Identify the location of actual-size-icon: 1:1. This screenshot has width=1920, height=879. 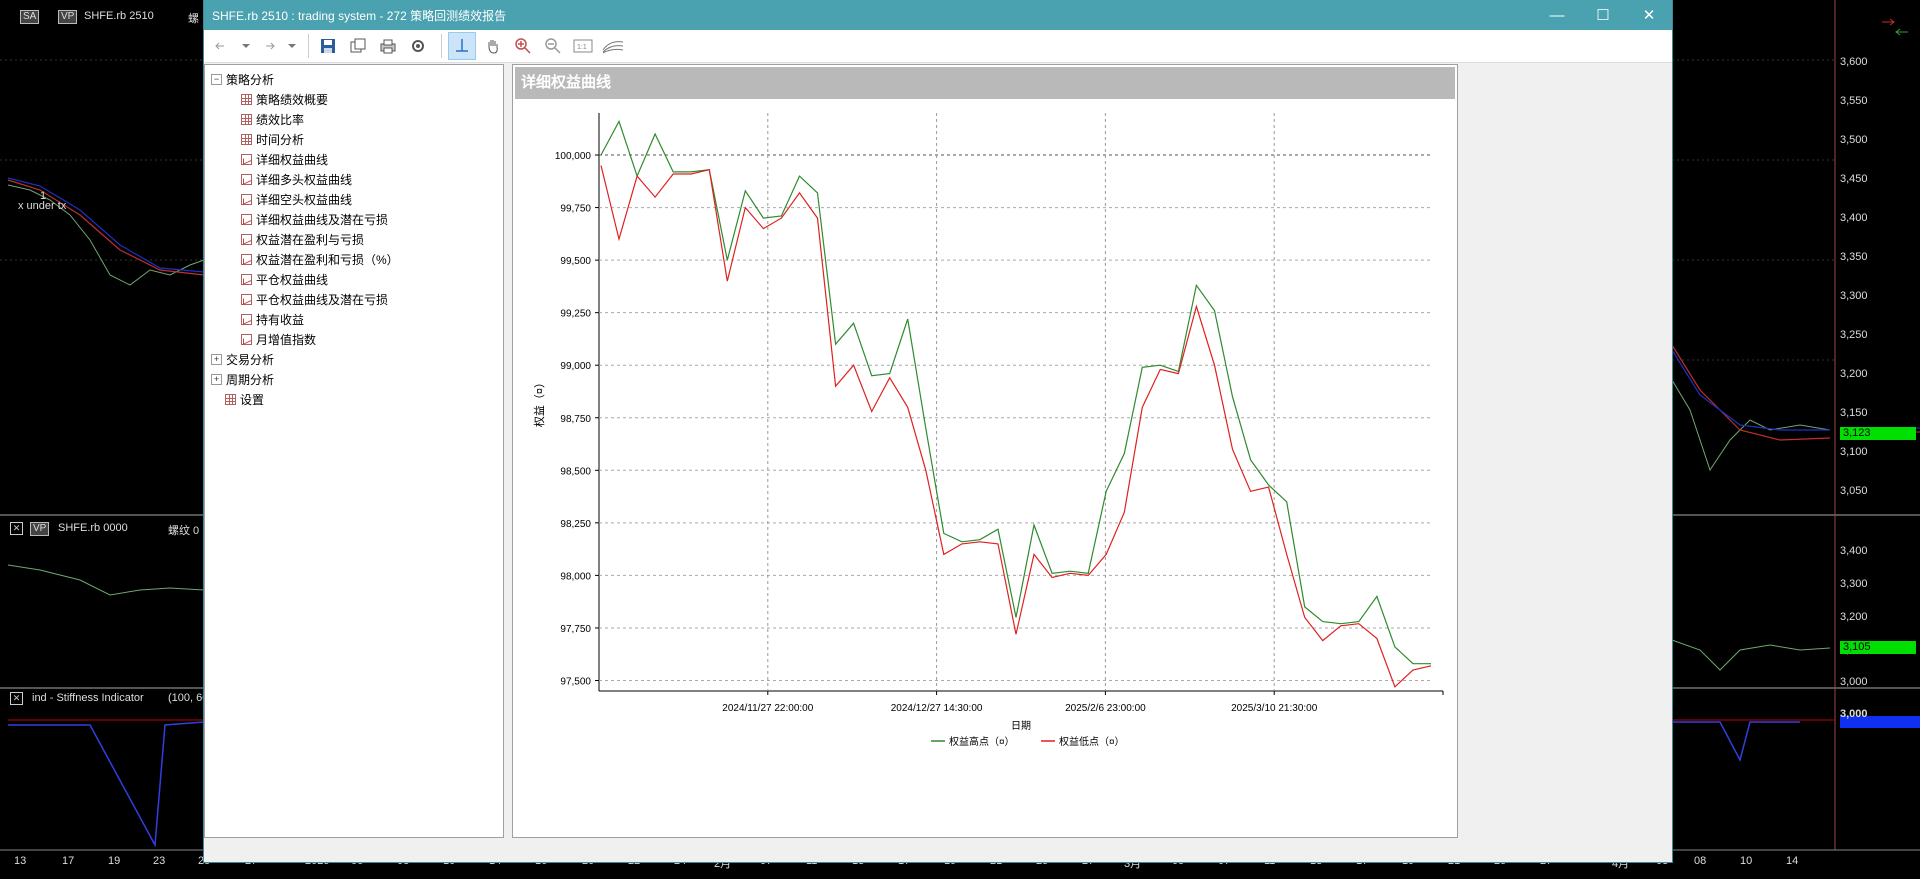
(583, 46).